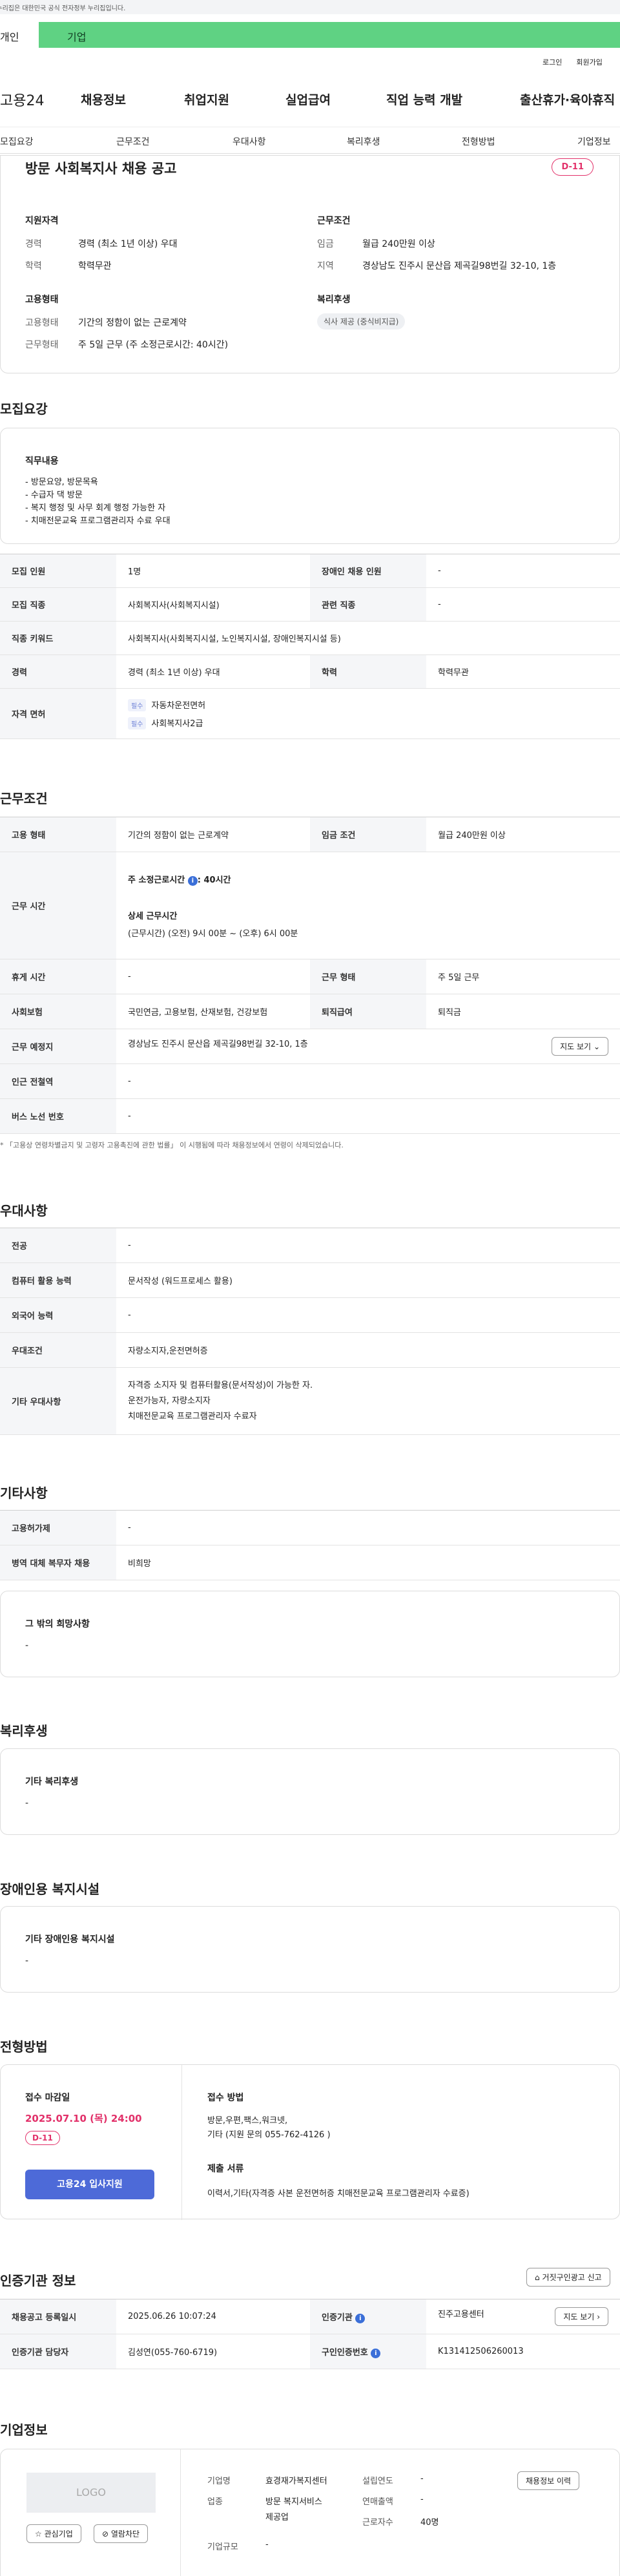  What do you see at coordinates (50, 1889) in the screenshot?
I see `section-title-disabled: 장애인용 복지시설` at bounding box center [50, 1889].